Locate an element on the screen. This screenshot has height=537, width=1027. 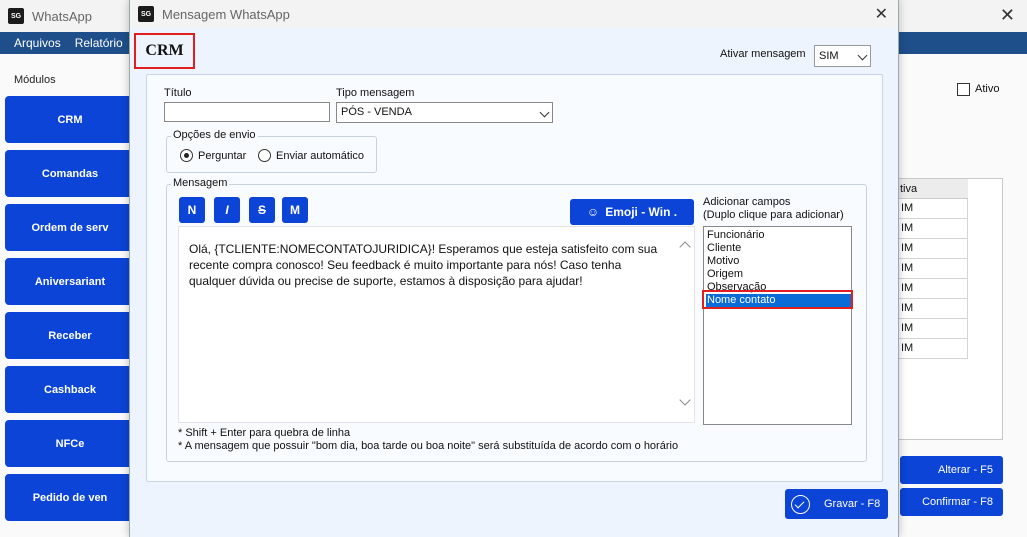
dialog-titlebar: SG Mensagem WhatsApp ✕ is located at coordinates (514, 14).